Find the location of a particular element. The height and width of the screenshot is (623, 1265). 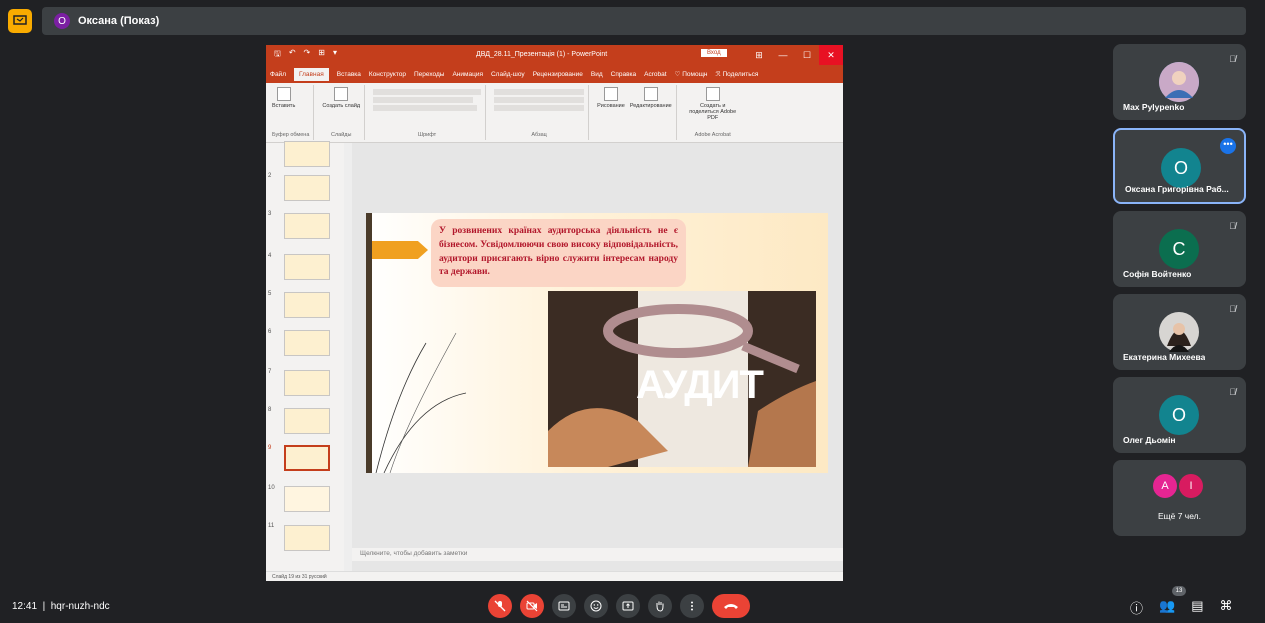

people-count-badge: 13 is located at coordinates (1179, 591).